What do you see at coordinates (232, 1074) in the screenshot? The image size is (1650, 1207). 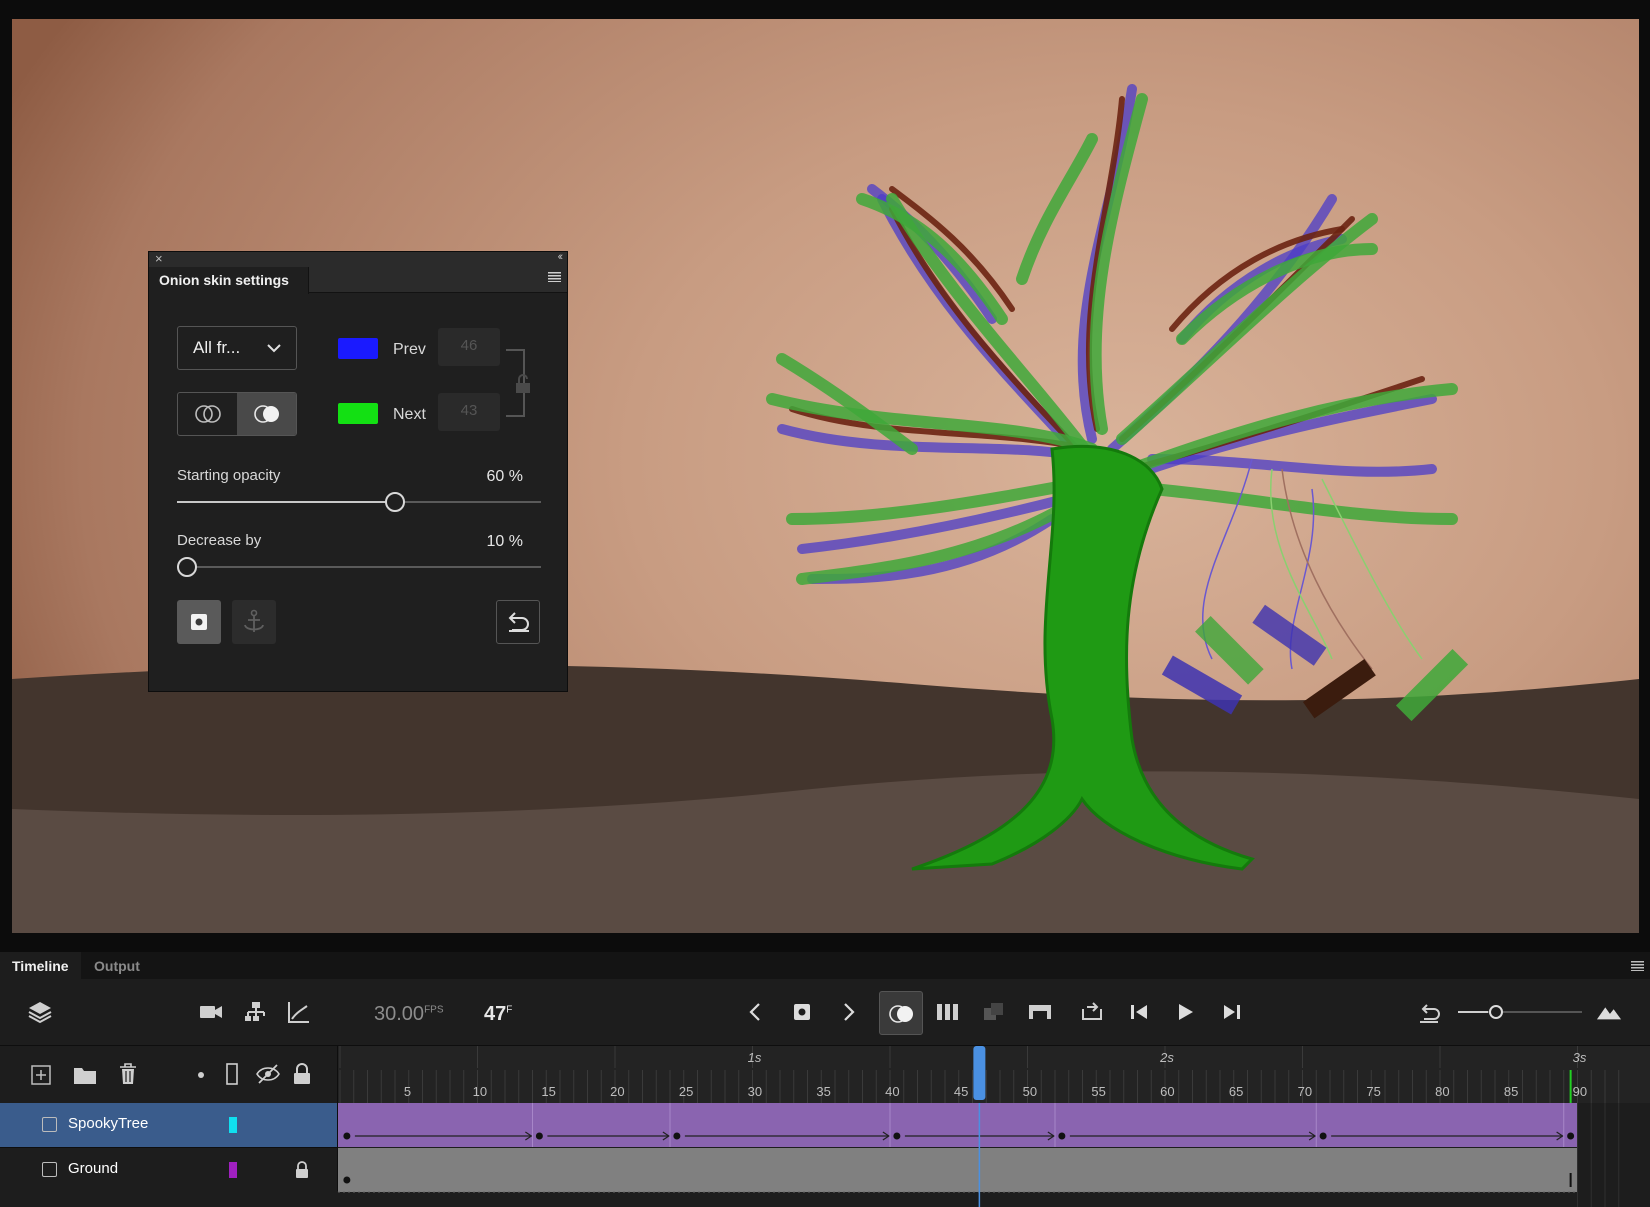 I see `outline-layers-icon` at bounding box center [232, 1074].